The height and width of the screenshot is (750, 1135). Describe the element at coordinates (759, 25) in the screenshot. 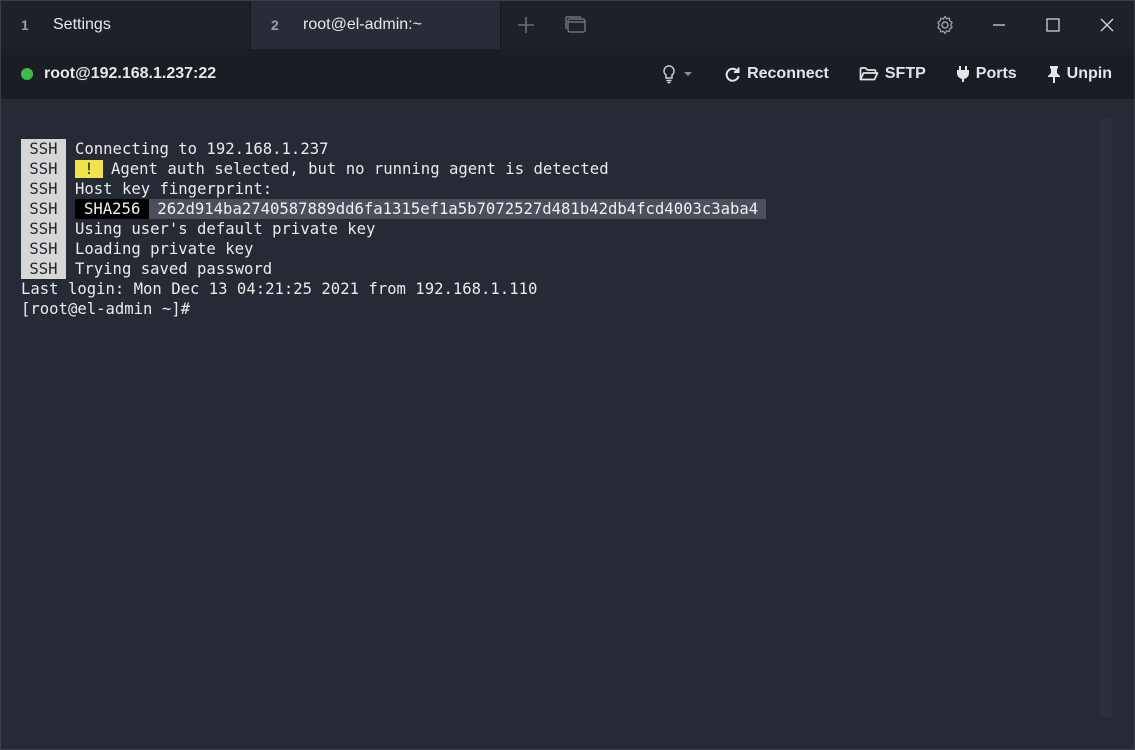

I see `title-spacer` at that location.